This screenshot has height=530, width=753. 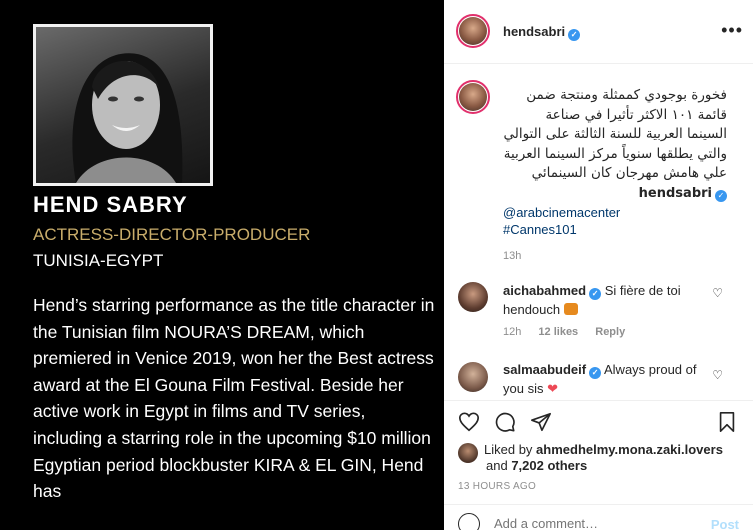 I want to click on post-comment-button: Post, so click(x=725, y=523).